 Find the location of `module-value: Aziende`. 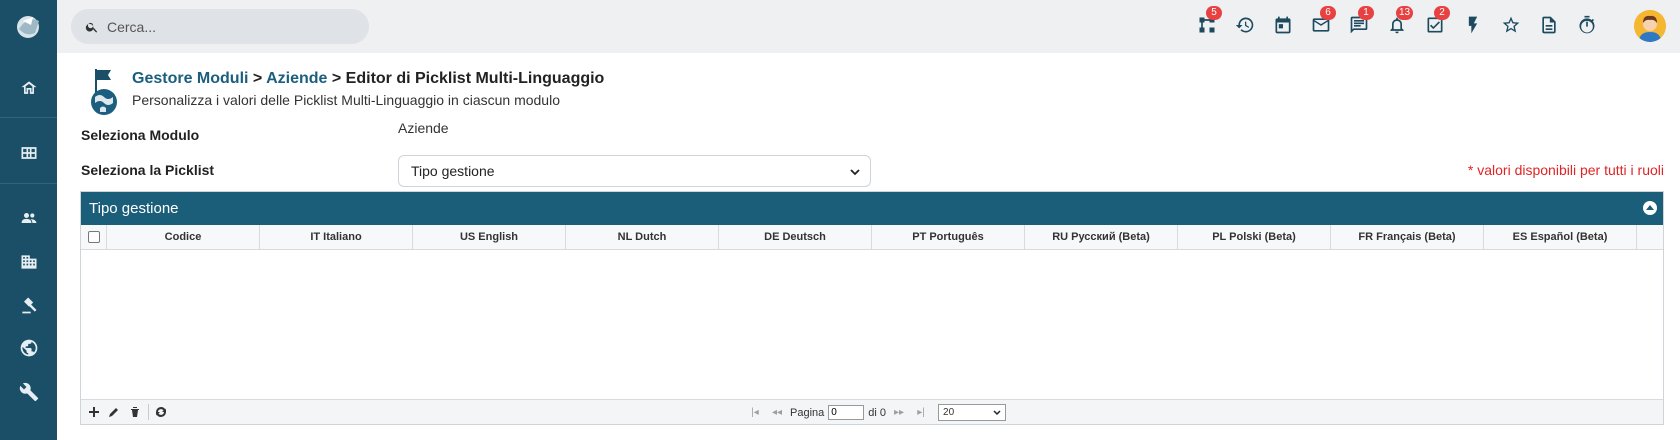

module-value: Aziende is located at coordinates (423, 128).